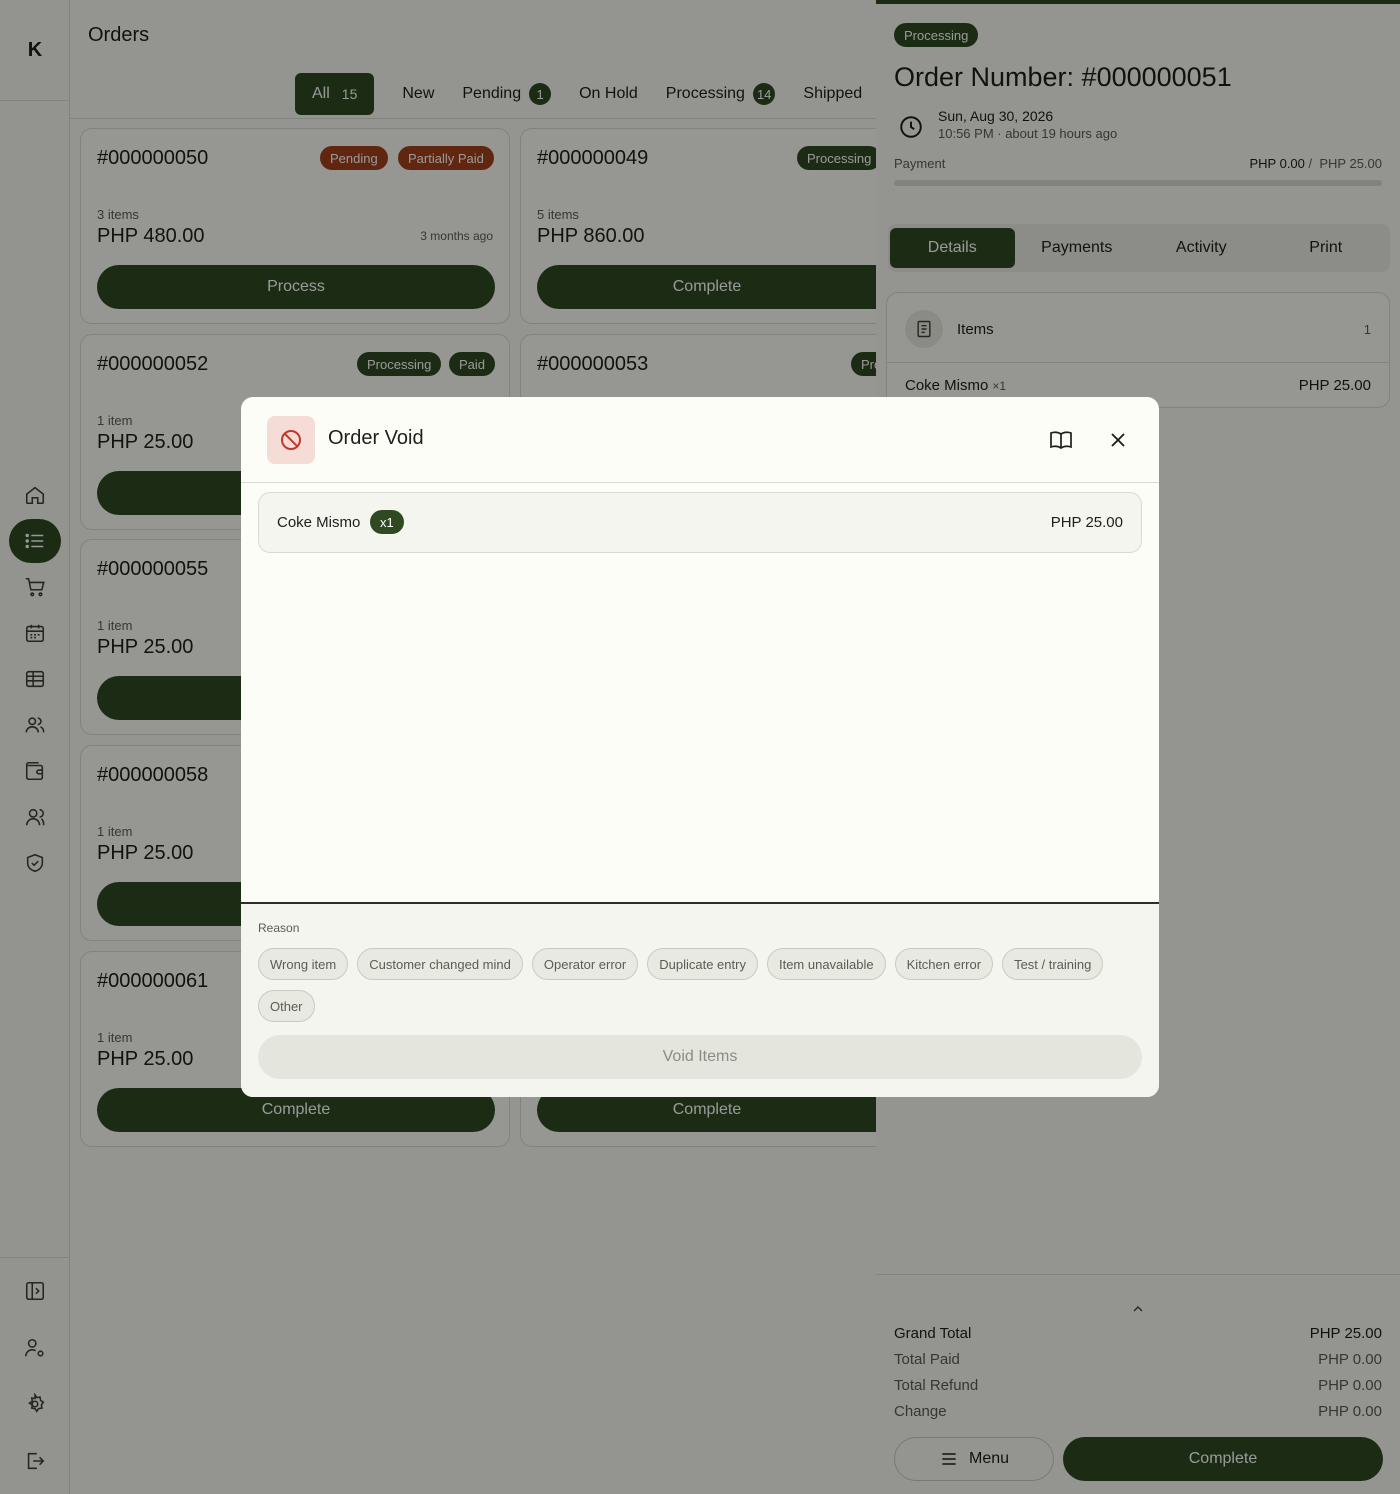  What do you see at coordinates (585, 964) in the screenshot?
I see `reason-chip-operator-error: Operator error` at bounding box center [585, 964].